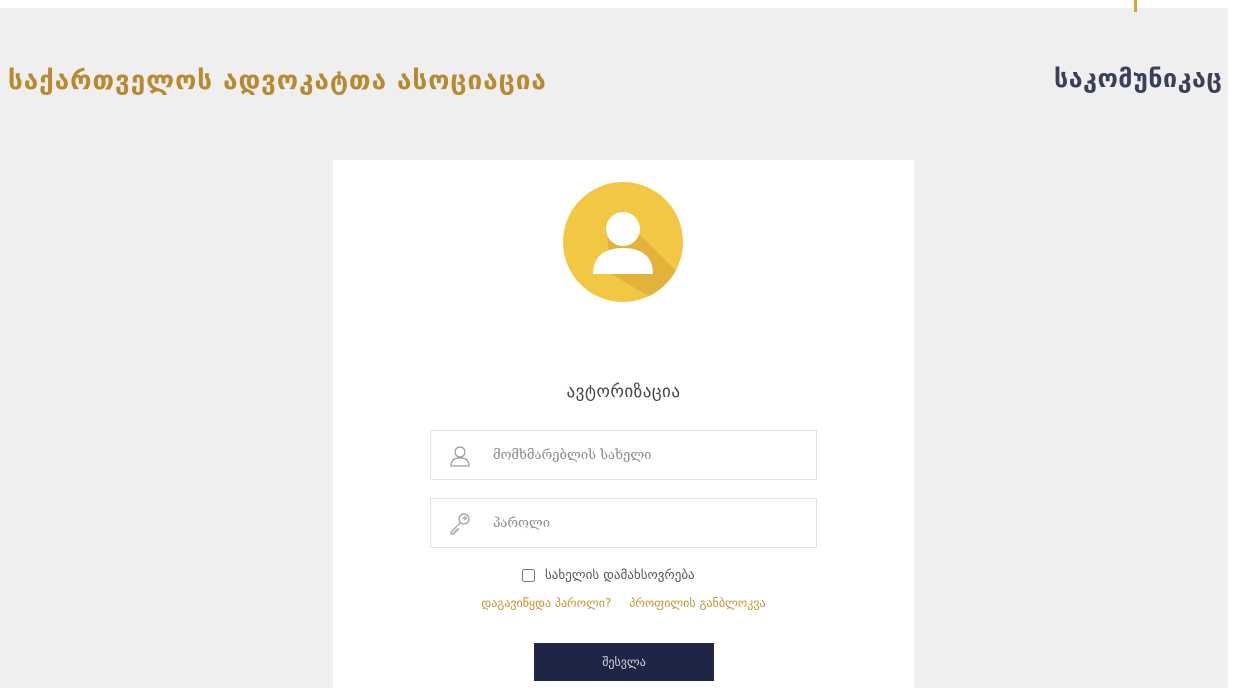 Image resolution: width=1234 pixels, height=688 pixels. I want to click on password-input, so click(648, 523).